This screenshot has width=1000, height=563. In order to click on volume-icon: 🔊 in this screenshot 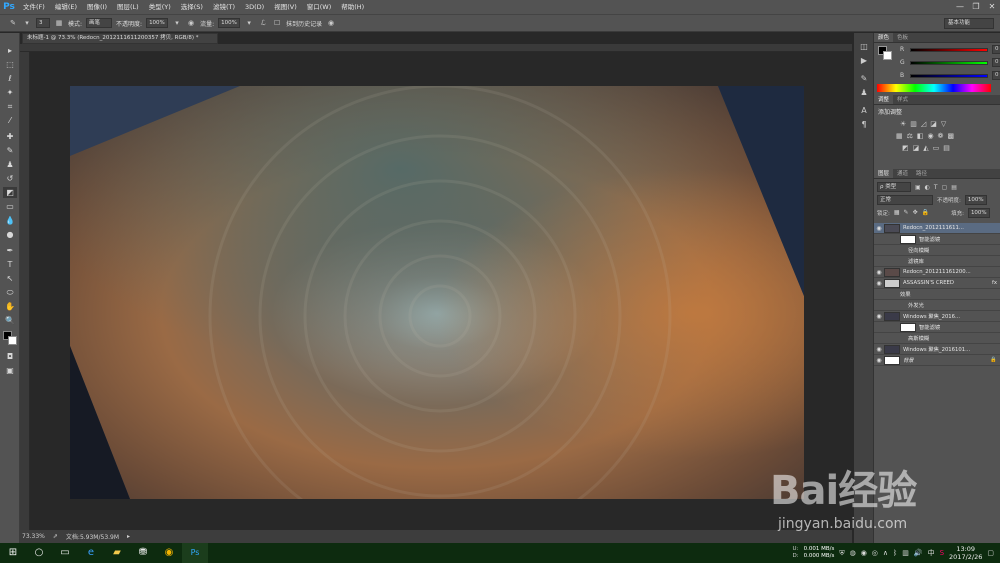, I will do `click(918, 553)`.